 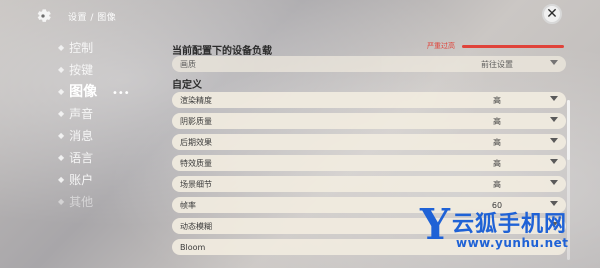 What do you see at coordinates (196, 226) in the screenshot?
I see `row-label: 动态模糊` at bounding box center [196, 226].